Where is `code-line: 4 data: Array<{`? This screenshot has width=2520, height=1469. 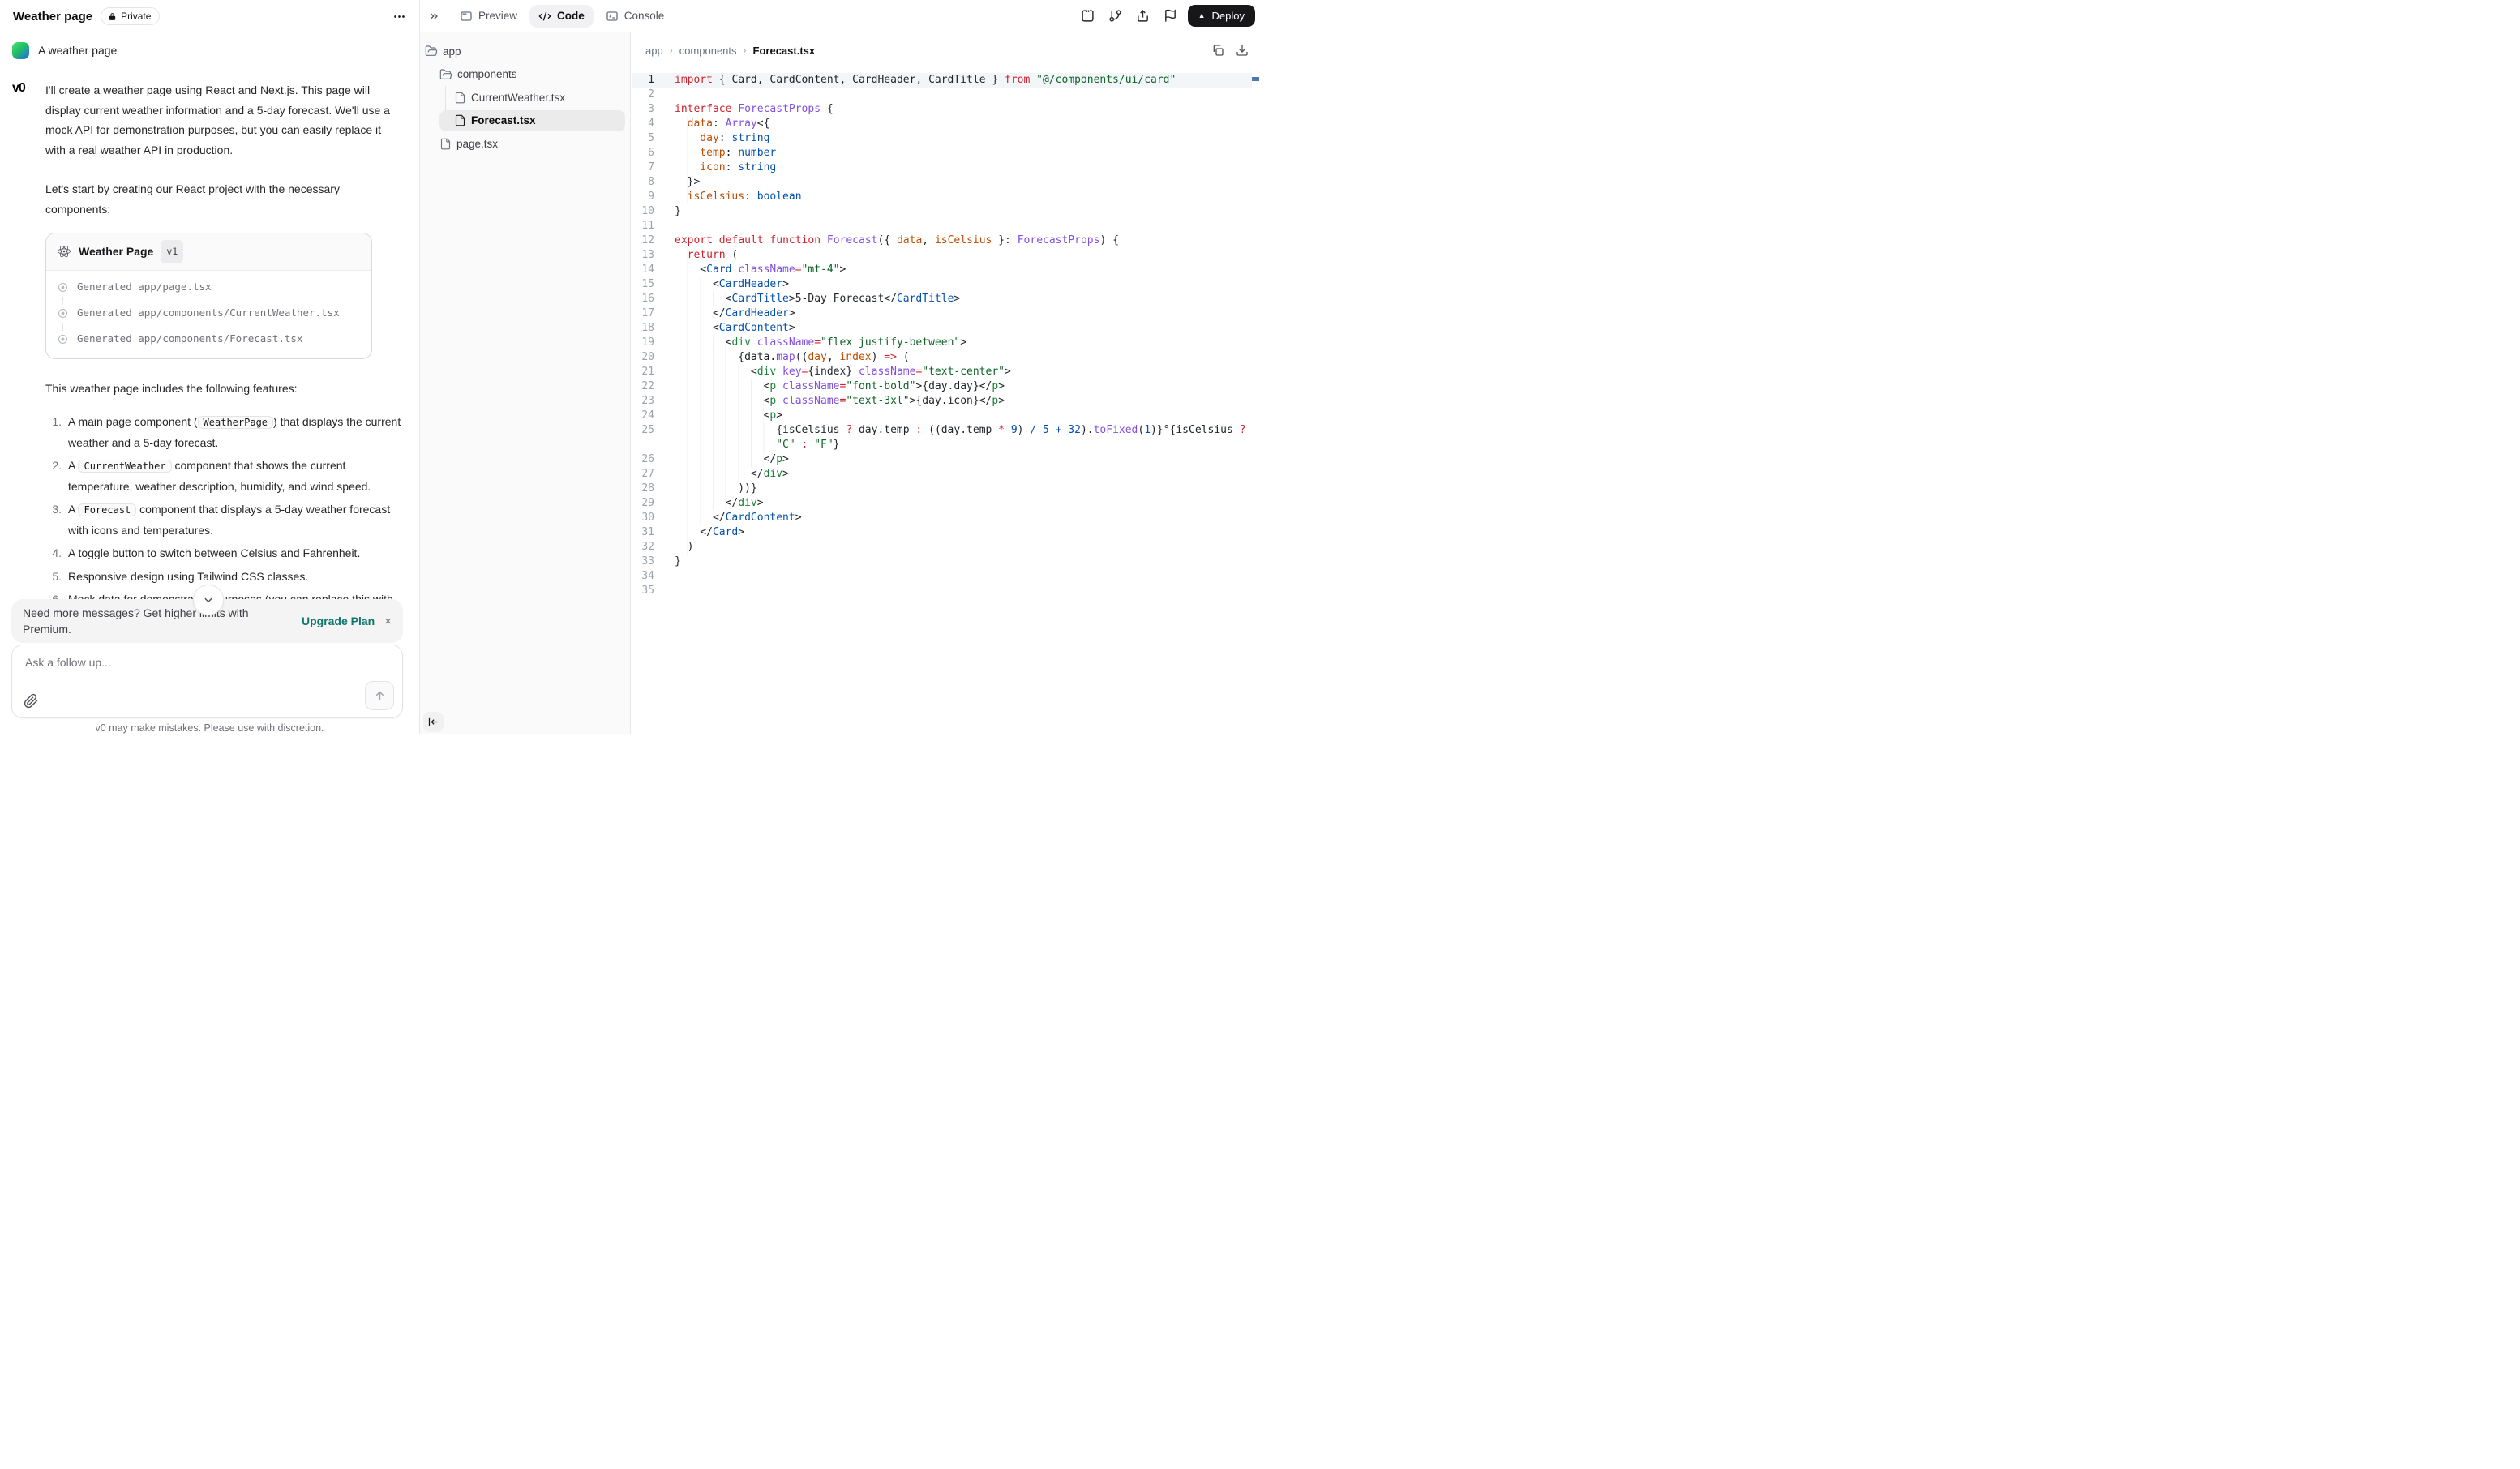 code-line: 4 data: Array<{ is located at coordinates (946, 124).